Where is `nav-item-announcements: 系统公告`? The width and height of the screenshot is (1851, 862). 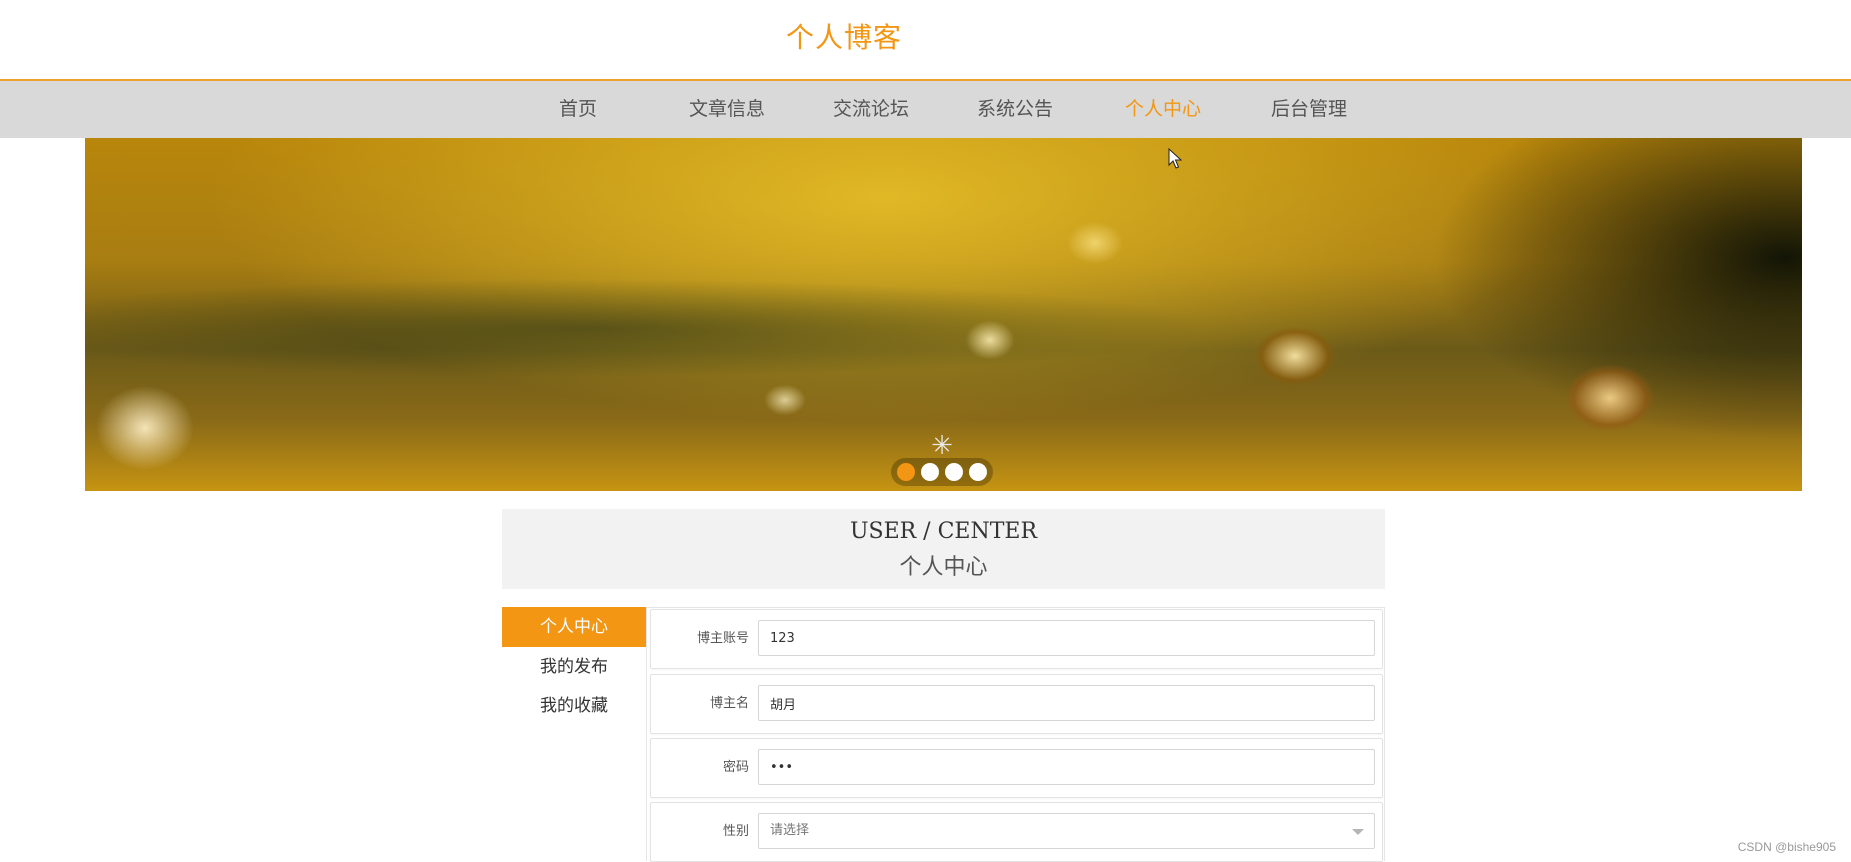 nav-item-announcements: 系统公告 is located at coordinates (1015, 109).